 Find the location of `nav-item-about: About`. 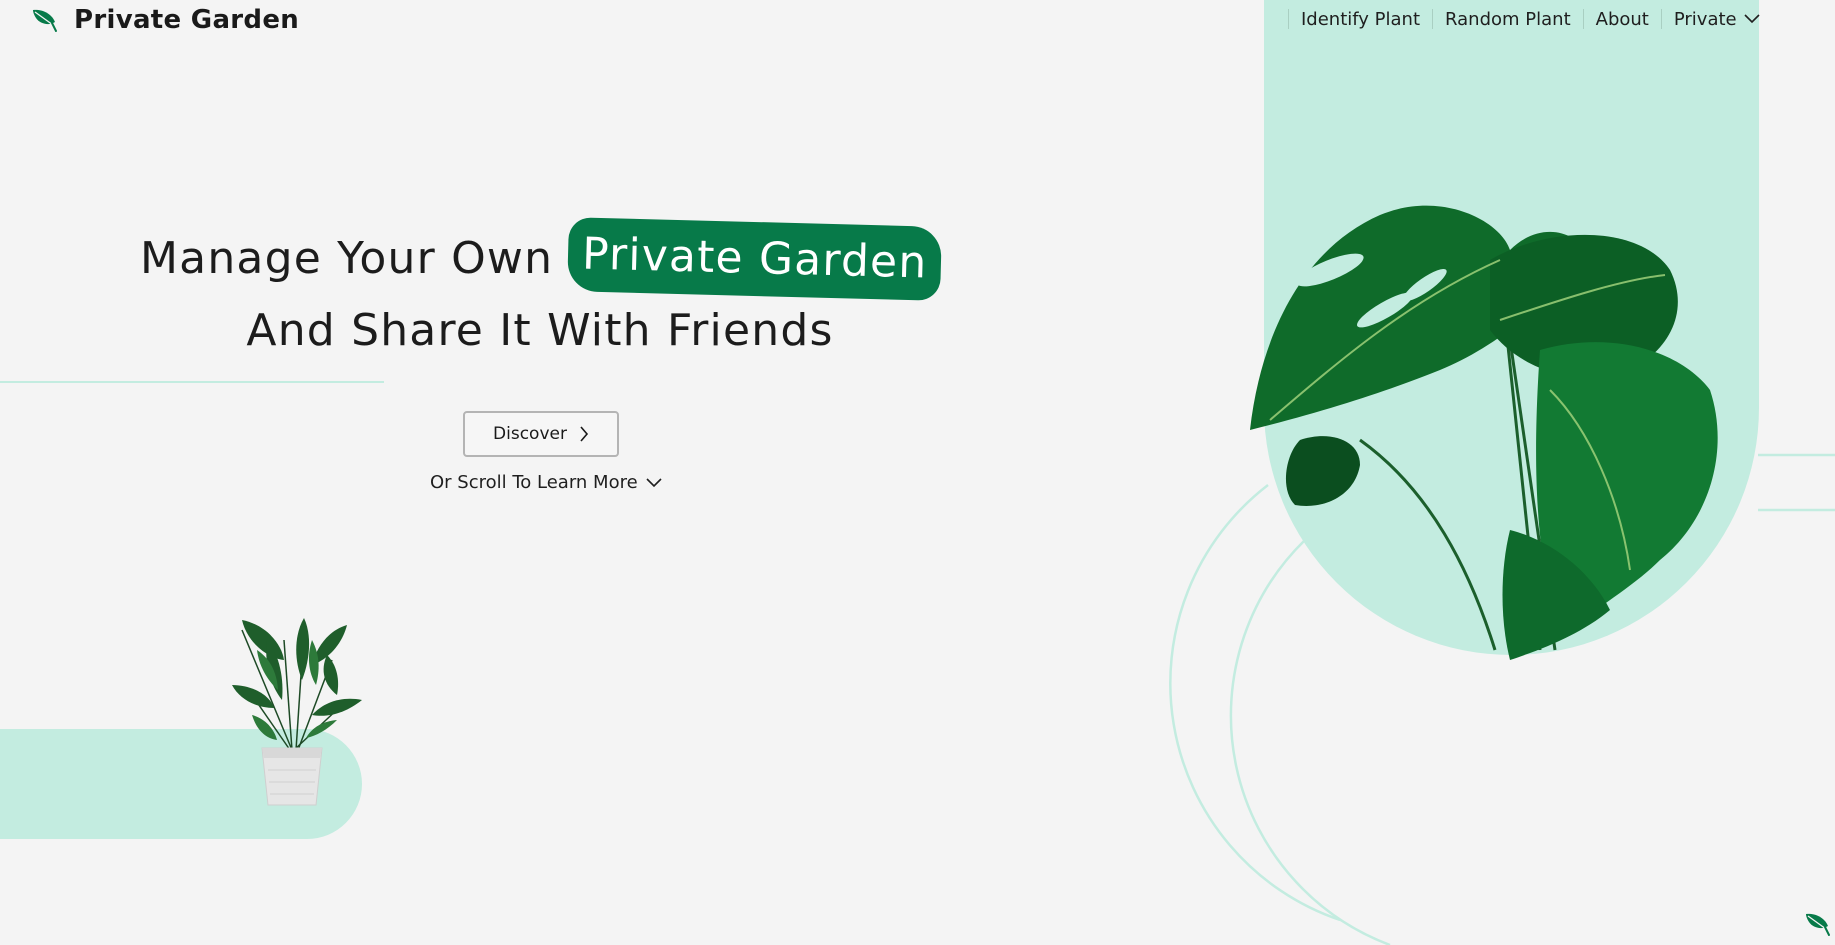

nav-item-about: About is located at coordinates (1622, 19).